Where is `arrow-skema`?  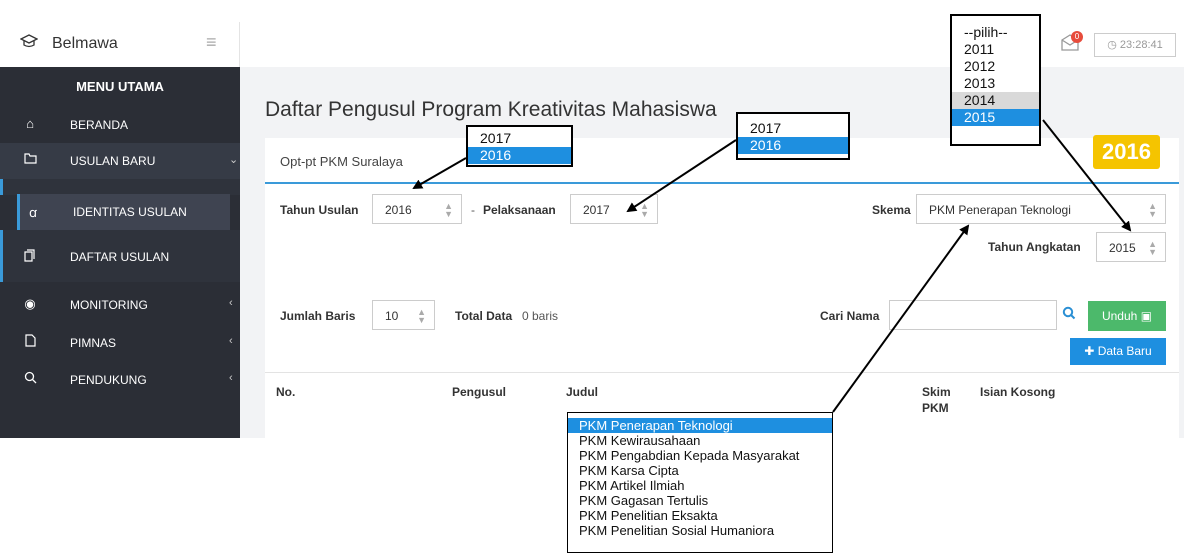
arrow-skema is located at coordinates (901, 318).